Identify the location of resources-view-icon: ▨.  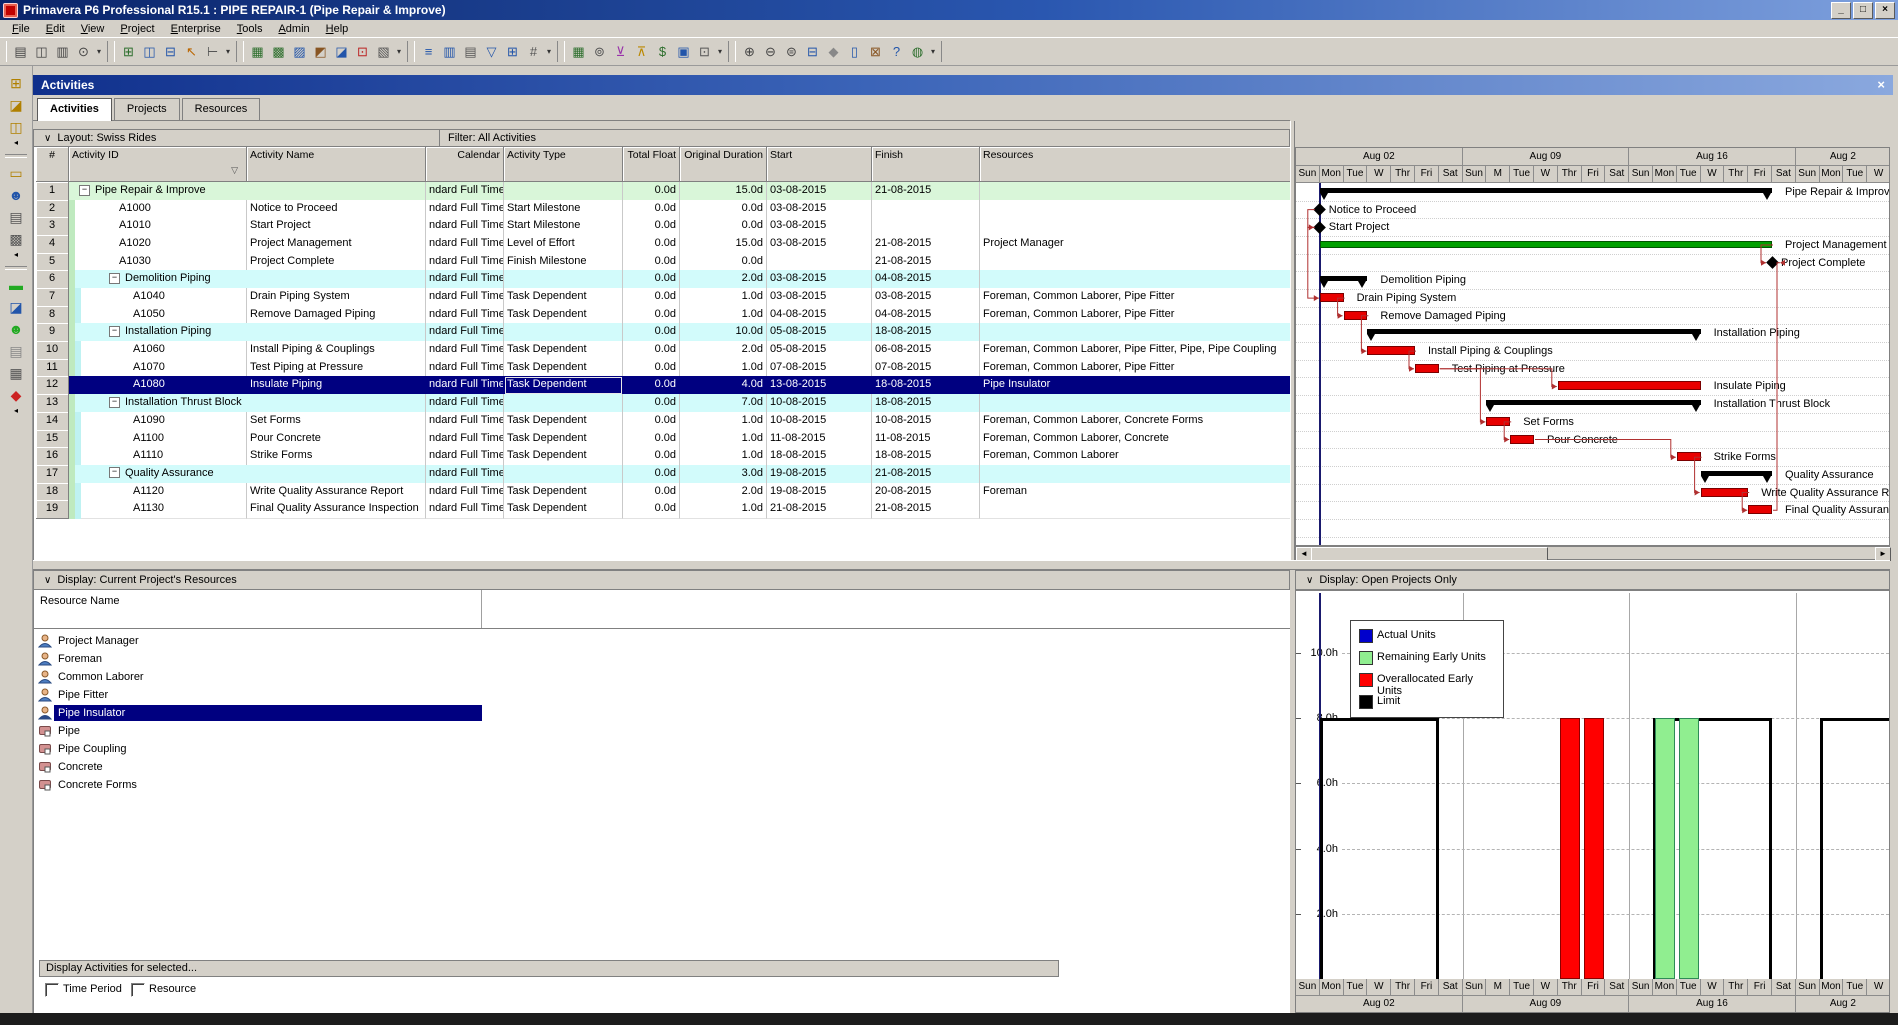
(299, 51).